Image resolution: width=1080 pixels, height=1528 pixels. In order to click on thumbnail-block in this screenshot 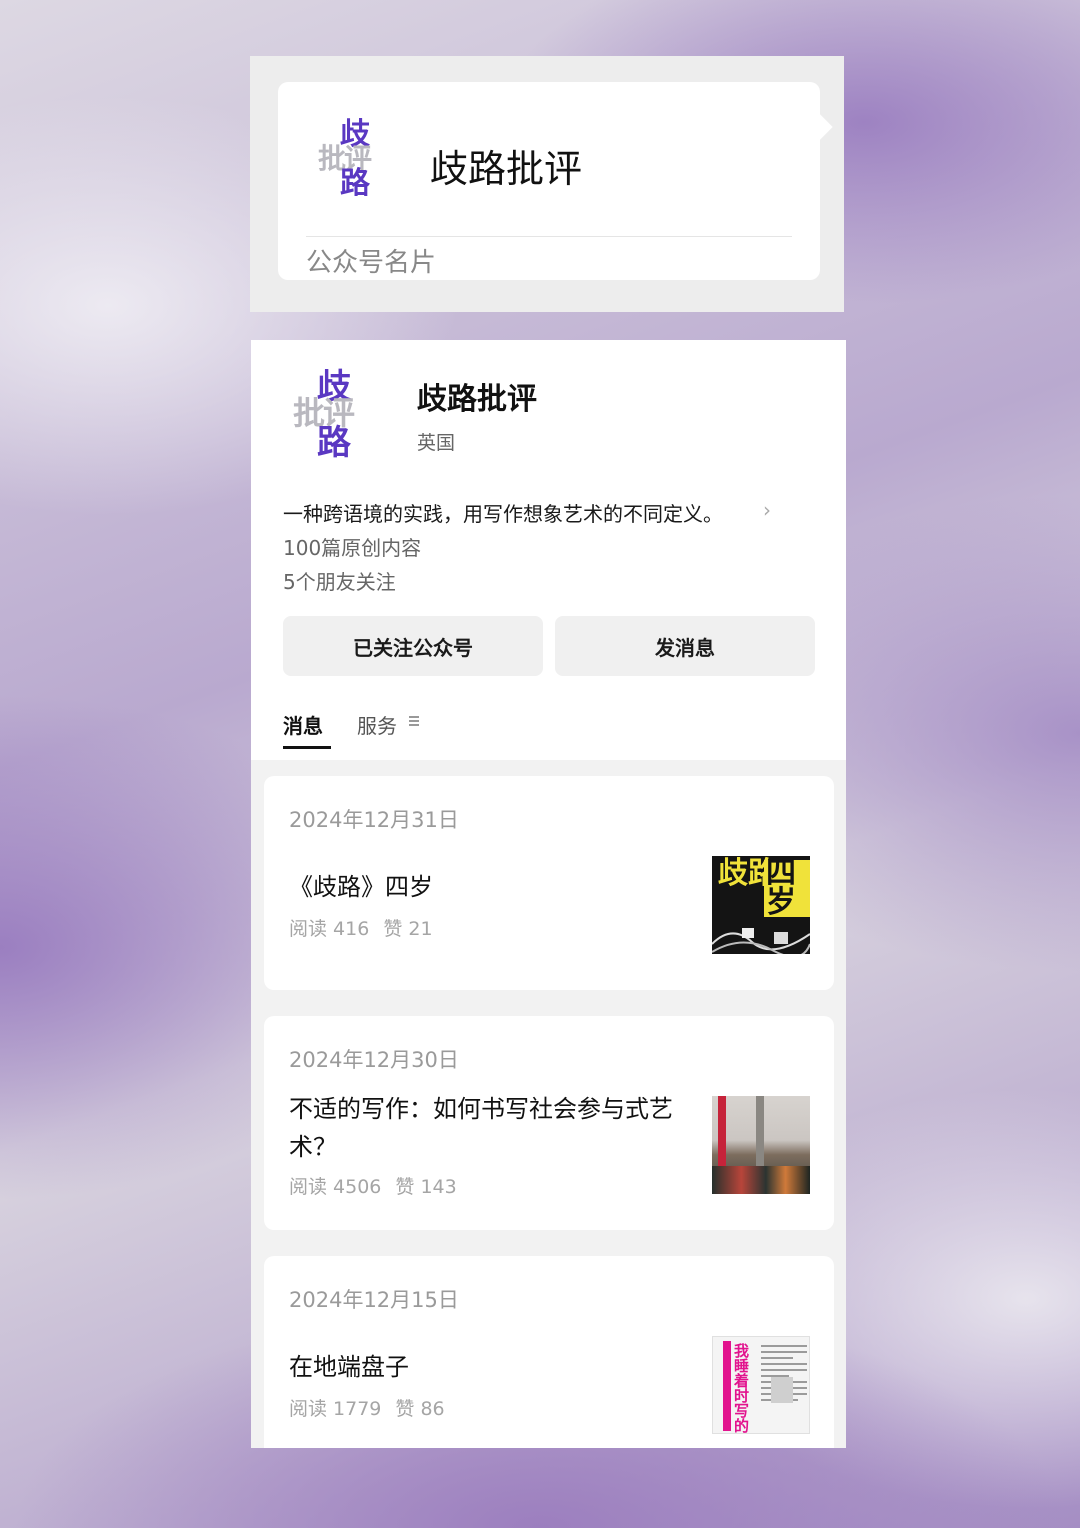, I will do `click(782, 1390)`.